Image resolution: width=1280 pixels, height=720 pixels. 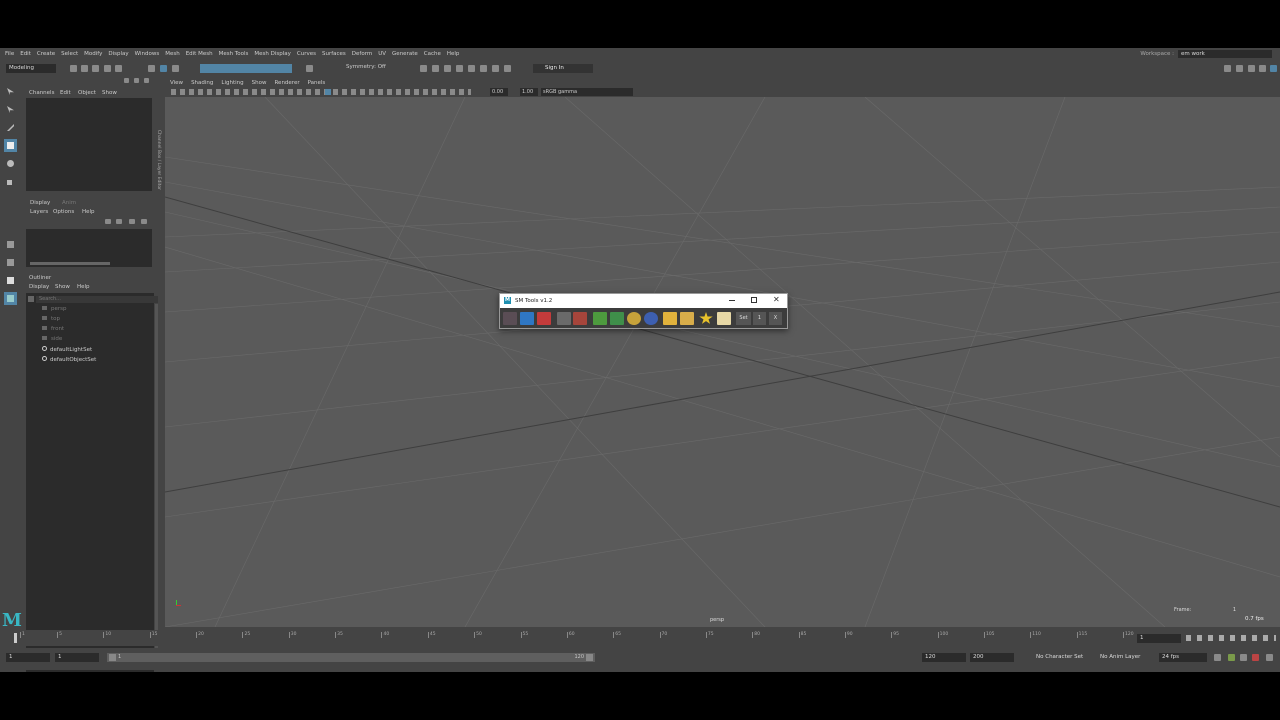 What do you see at coordinates (62, 287) in the screenshot?
I see `outliner-menu-show: Show` at bounding box center [62, 287].